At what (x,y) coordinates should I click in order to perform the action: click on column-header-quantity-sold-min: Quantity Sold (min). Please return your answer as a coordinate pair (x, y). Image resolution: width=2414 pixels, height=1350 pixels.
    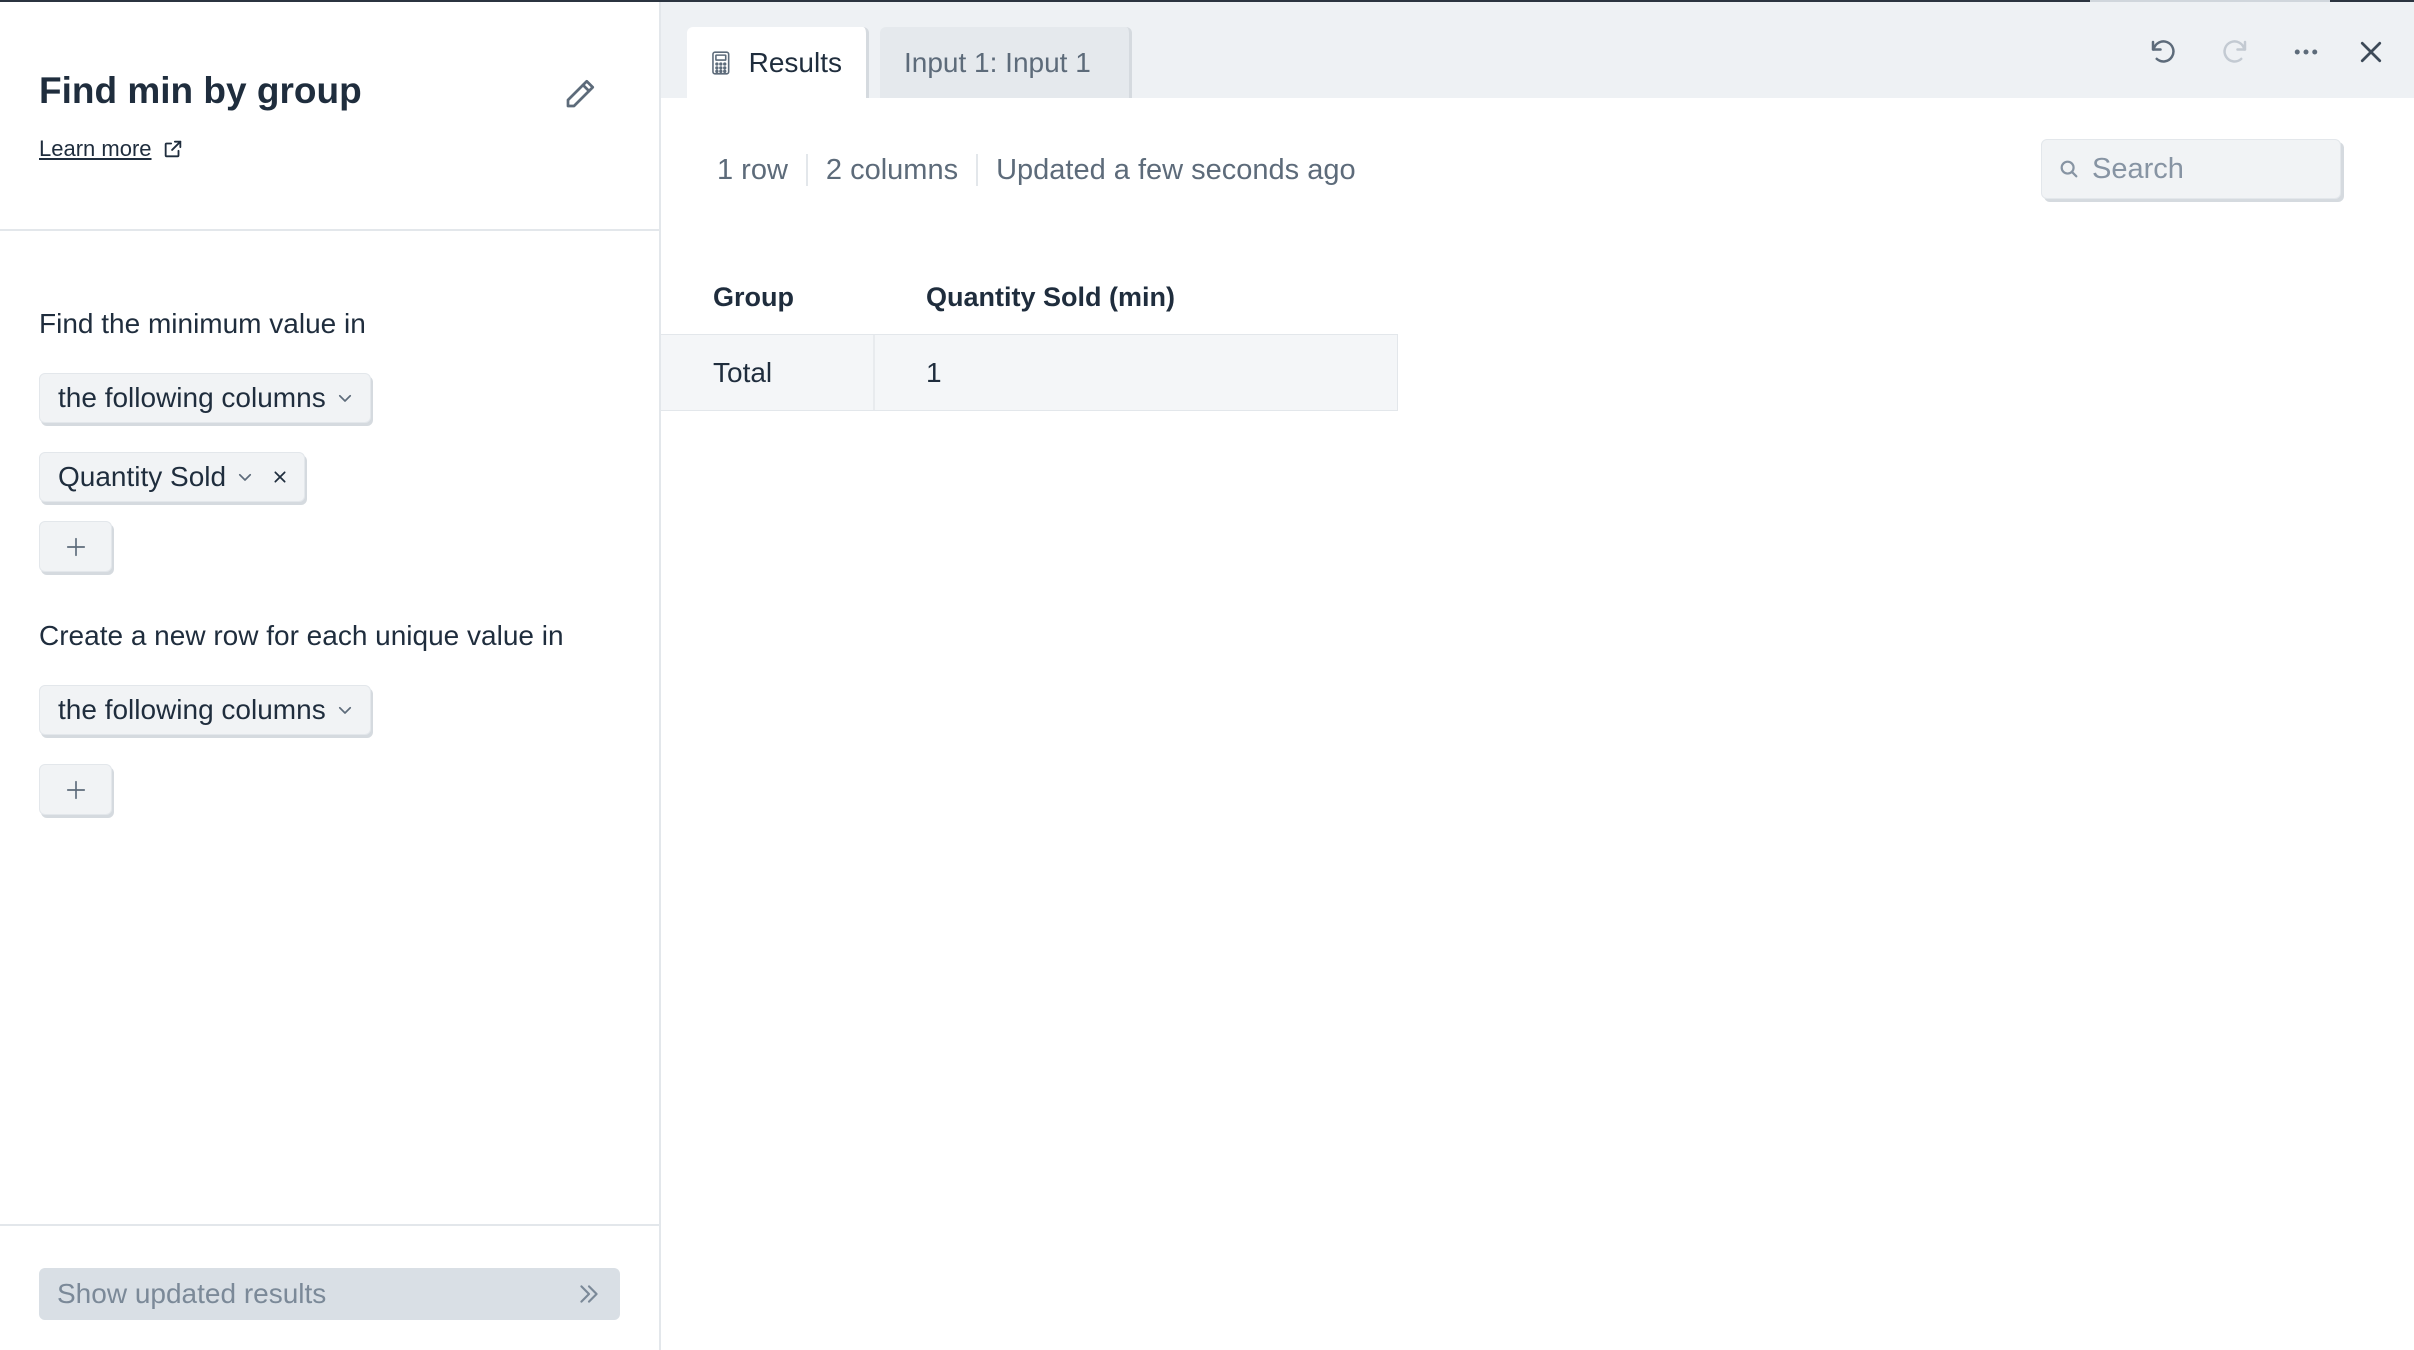
    Looking at the image, I should click on (1050, 297).